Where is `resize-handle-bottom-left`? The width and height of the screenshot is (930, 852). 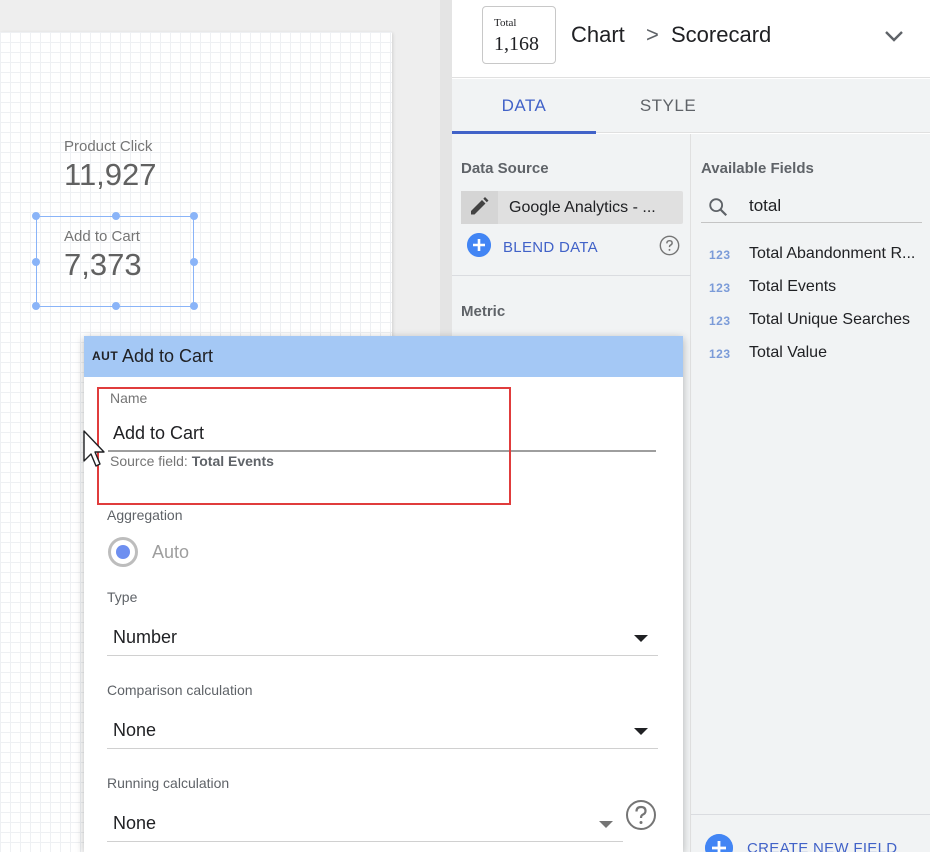 resize-handle-bottom-left is located at coordinates (36, 306).